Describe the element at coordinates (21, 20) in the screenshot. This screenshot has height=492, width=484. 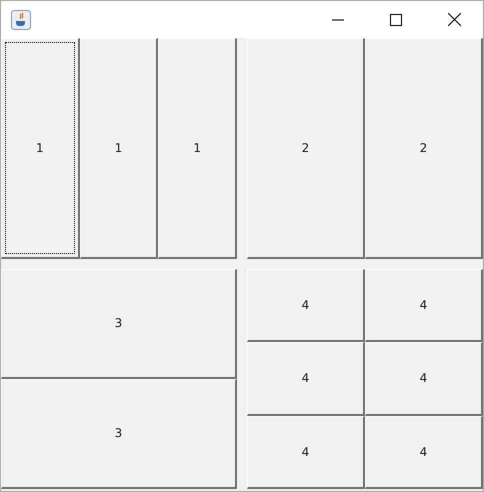
I see `java-cup-icon` at that location.